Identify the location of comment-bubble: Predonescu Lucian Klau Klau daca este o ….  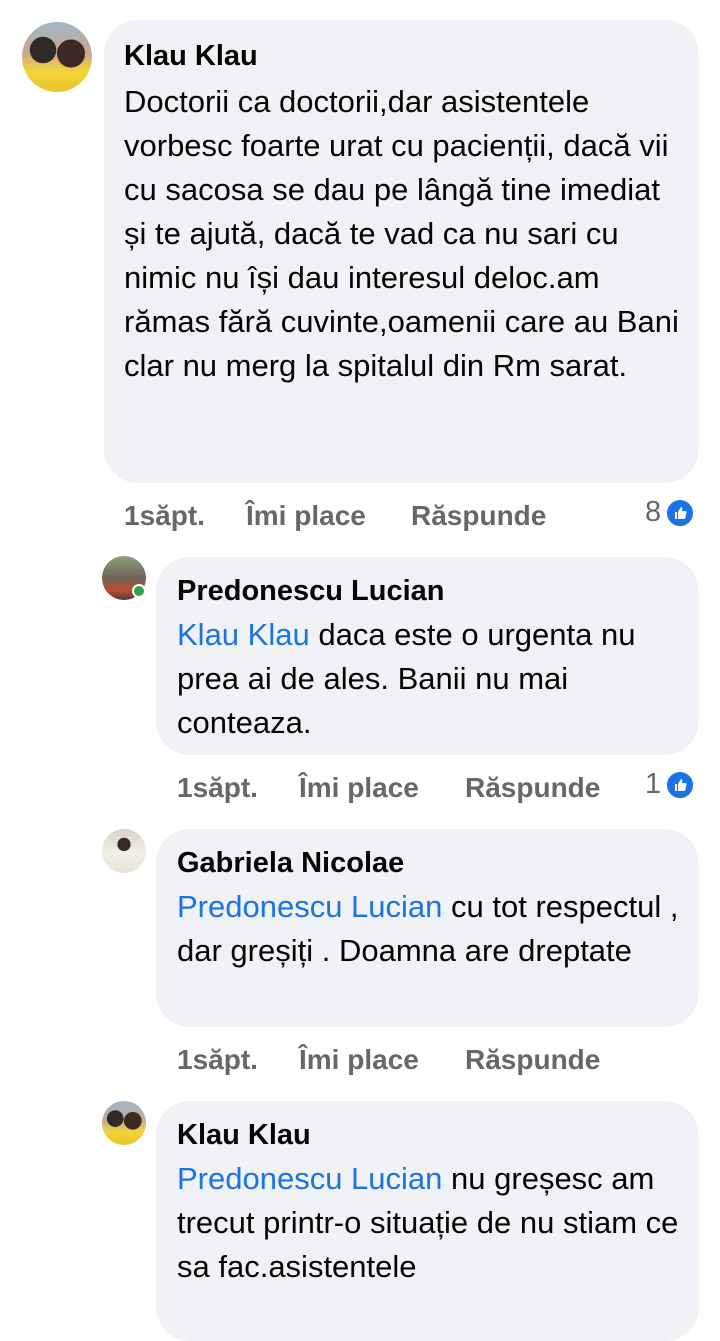
(427, 656).